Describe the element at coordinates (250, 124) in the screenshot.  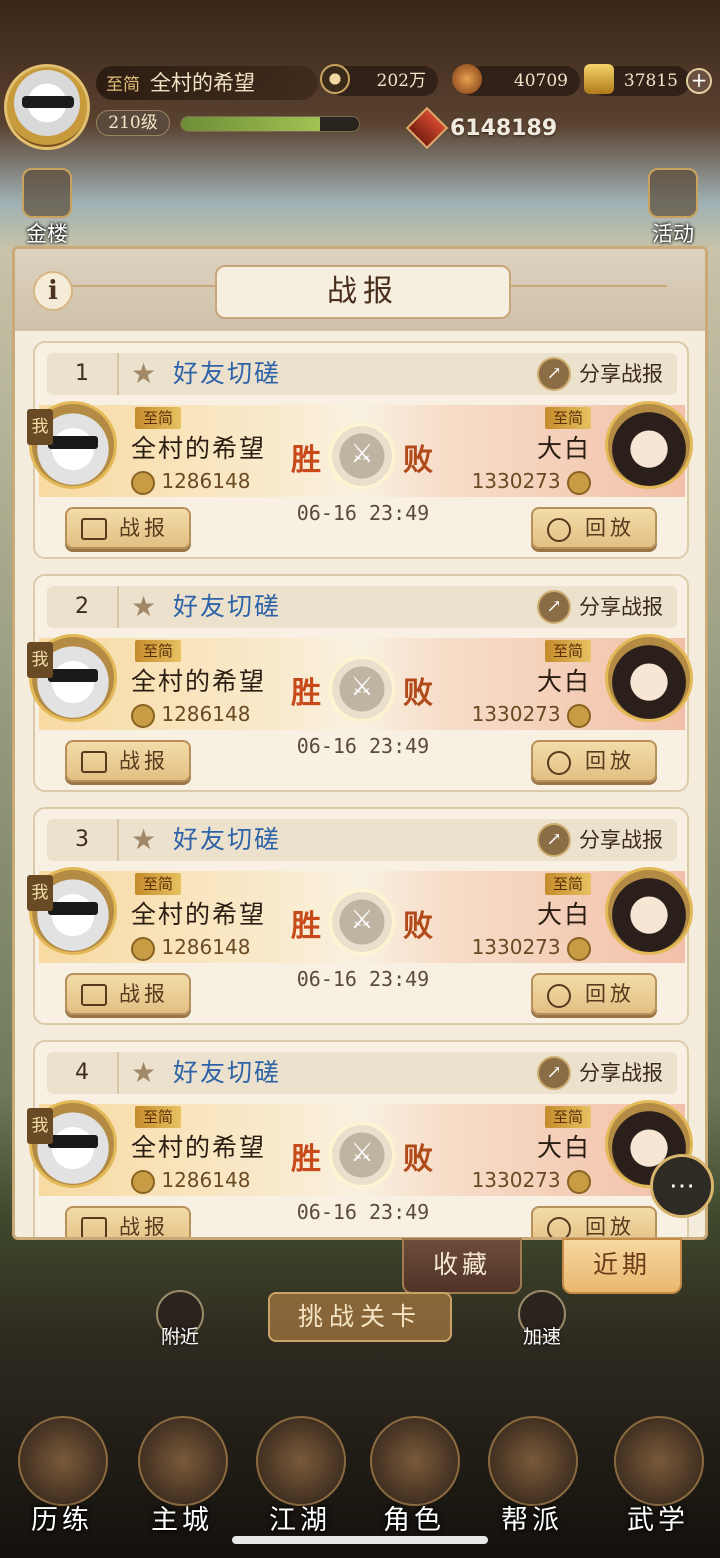
I see `xp-bar-fill` at that location.